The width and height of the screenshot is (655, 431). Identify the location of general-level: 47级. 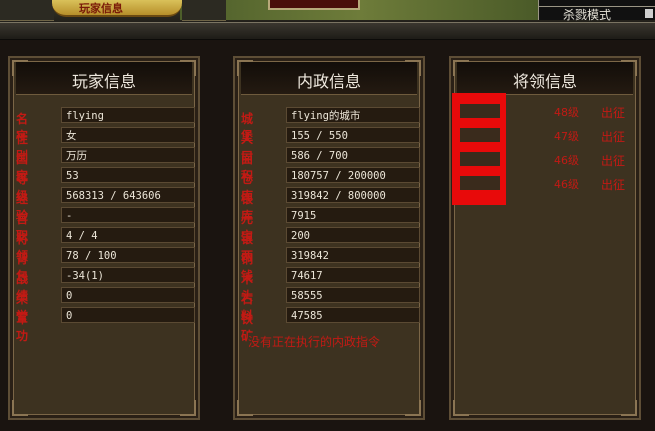
(566, 136).